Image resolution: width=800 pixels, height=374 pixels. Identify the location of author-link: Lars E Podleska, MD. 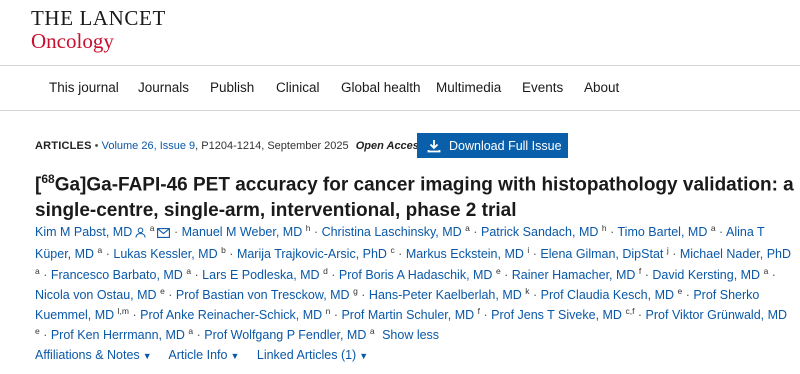
(260, 275).